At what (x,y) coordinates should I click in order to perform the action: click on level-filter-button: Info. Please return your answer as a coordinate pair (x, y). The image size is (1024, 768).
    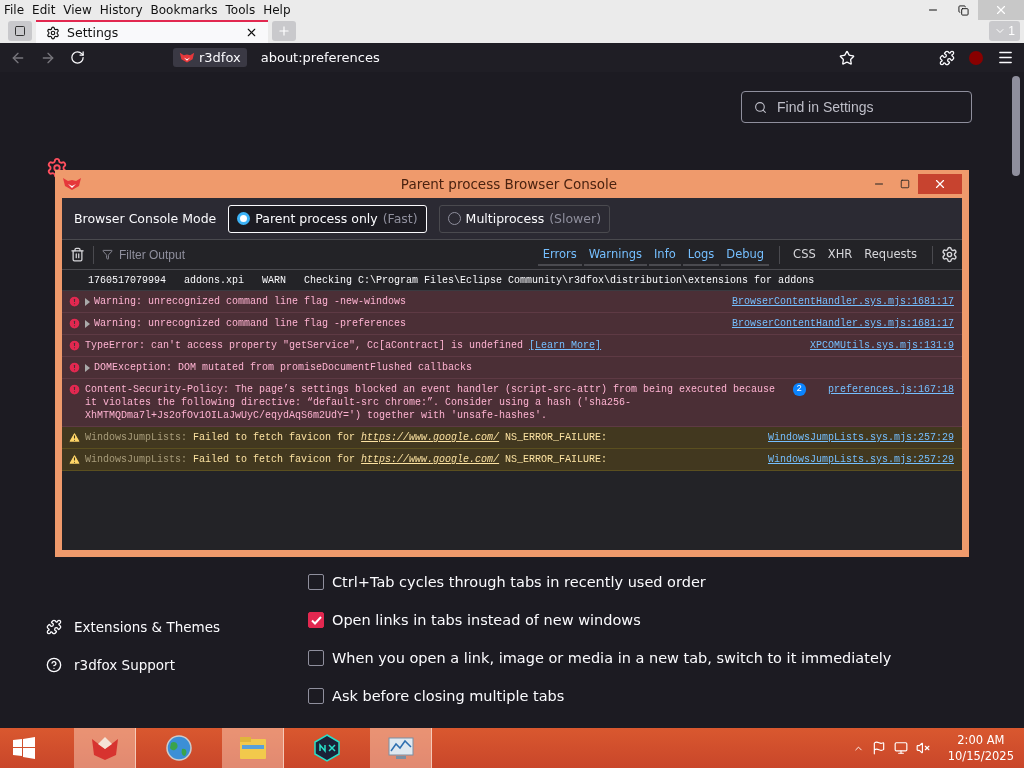
    Looking at the image, I should click on (664, 254).